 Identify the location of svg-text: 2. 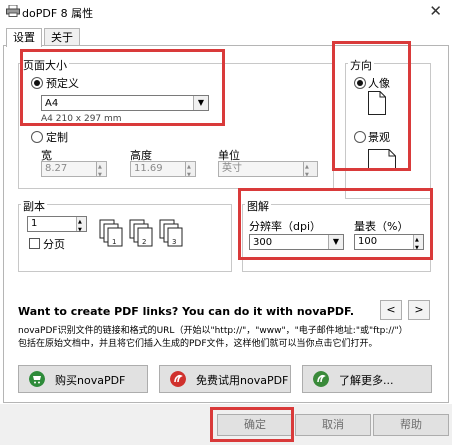
(144, 242).